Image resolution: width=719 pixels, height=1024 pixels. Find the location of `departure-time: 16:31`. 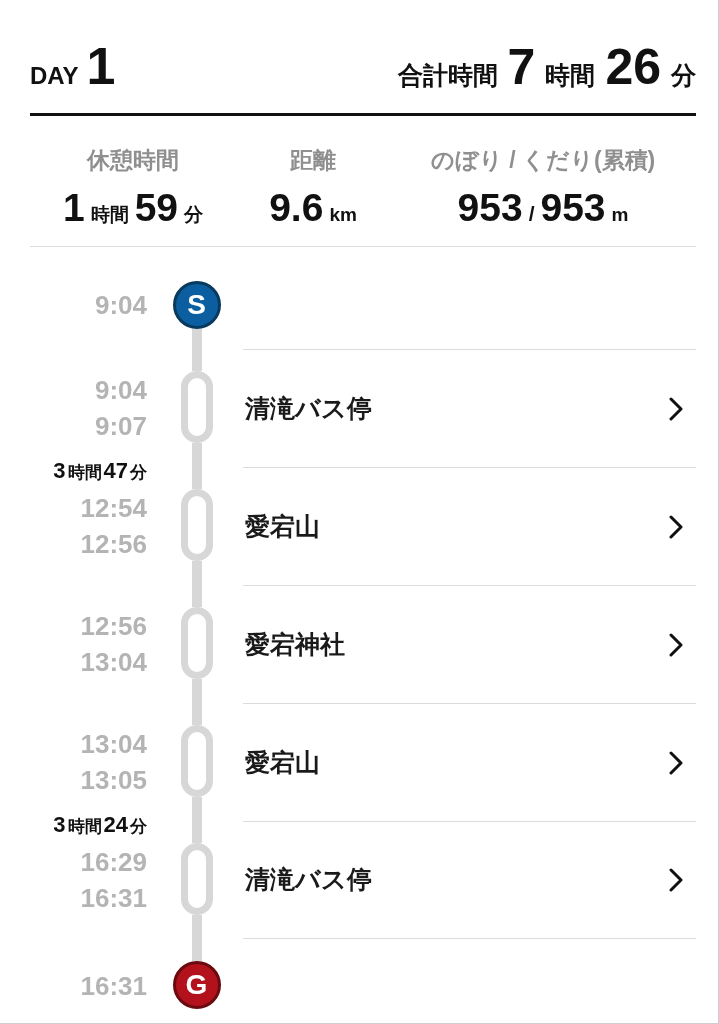

departure-time: 16:31 is located at coordinates (113, 898).